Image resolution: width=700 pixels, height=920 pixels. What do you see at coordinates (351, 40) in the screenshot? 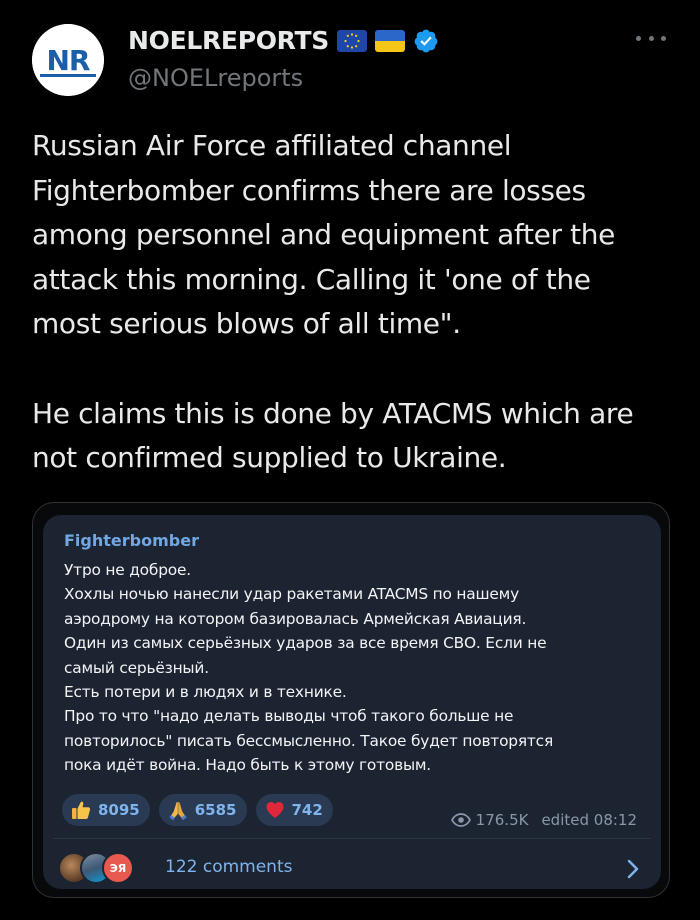
I see `eu-flag-icon` at bounding box center [351, 40].